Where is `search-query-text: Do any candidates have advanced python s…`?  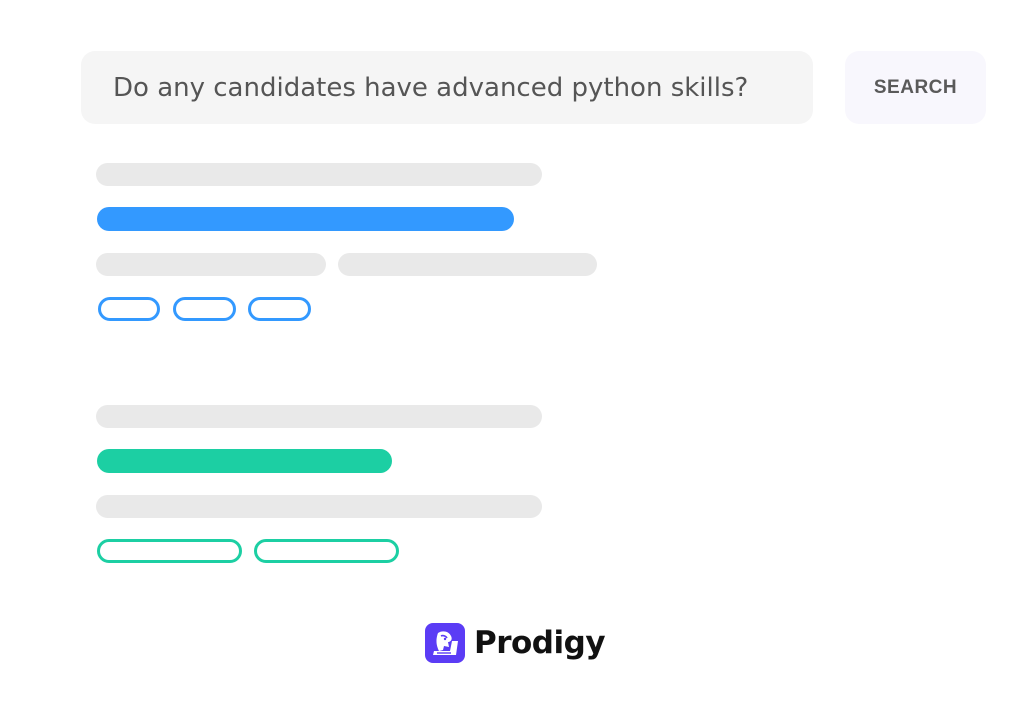 search-query-text: Do any candidates have advanced python s… is located at coordinates (431, 87).